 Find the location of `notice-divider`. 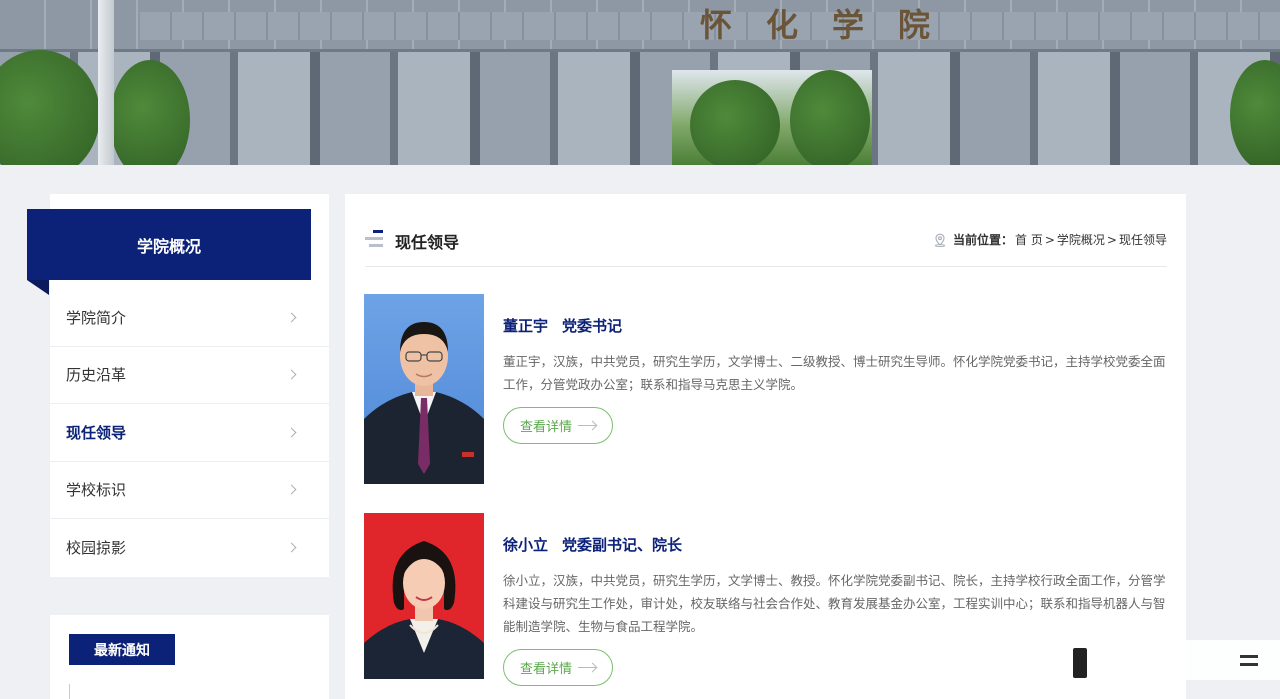

notice-divider is located at coordinates (69, 691).